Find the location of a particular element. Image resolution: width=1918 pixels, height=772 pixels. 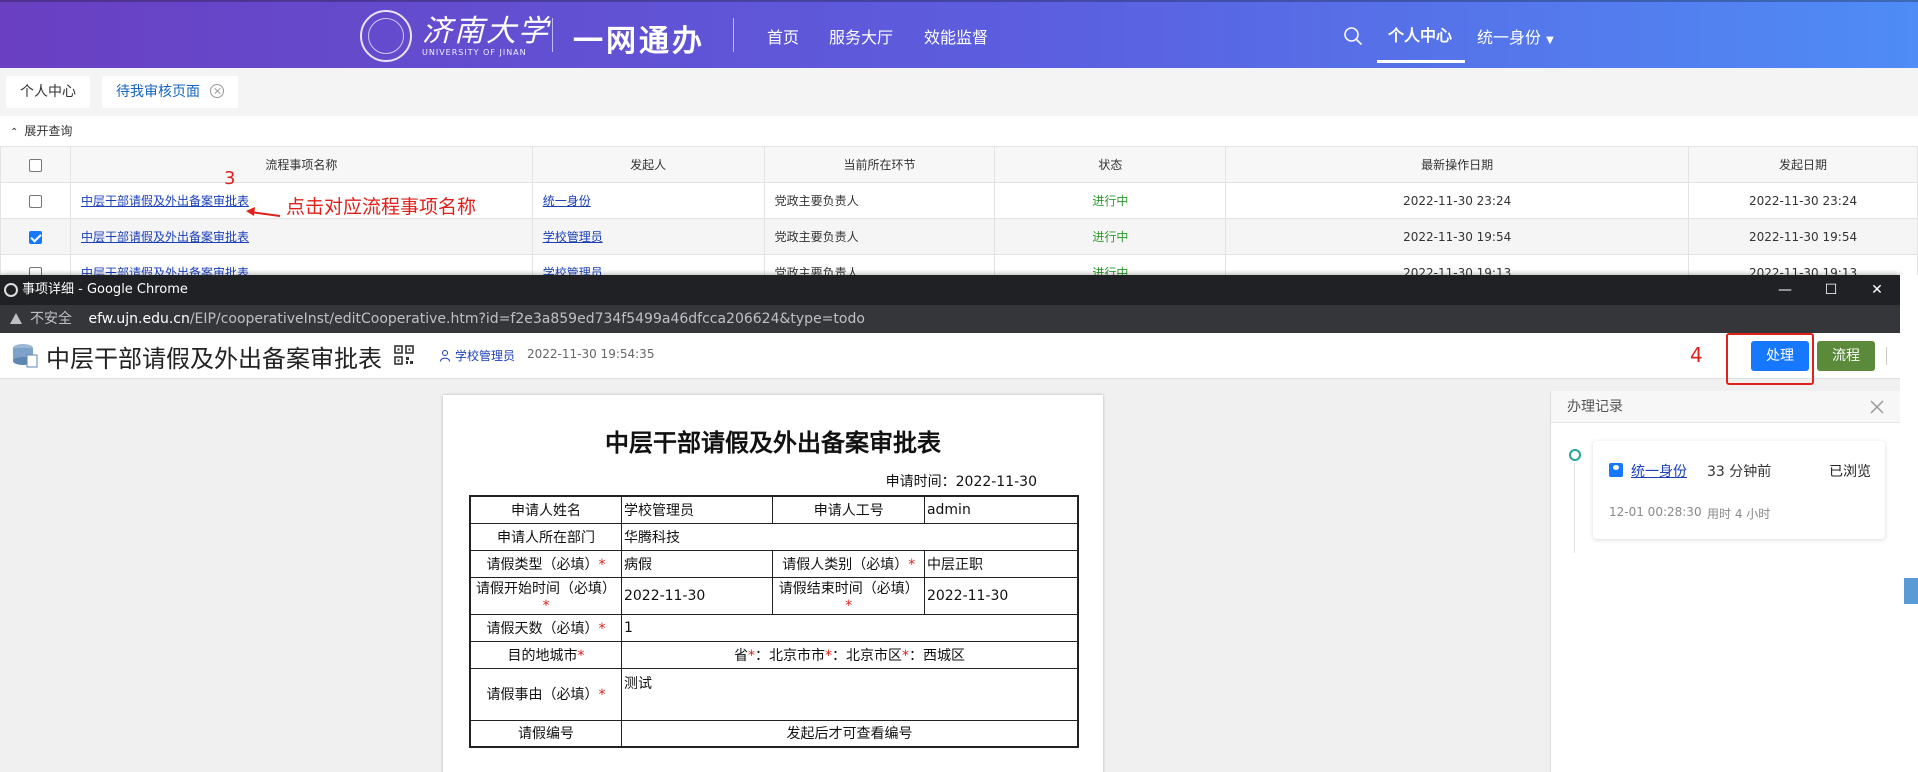

university-logo: 济南大学 UNIVERSITY OF JINAN is located at coordinates (455, 36).